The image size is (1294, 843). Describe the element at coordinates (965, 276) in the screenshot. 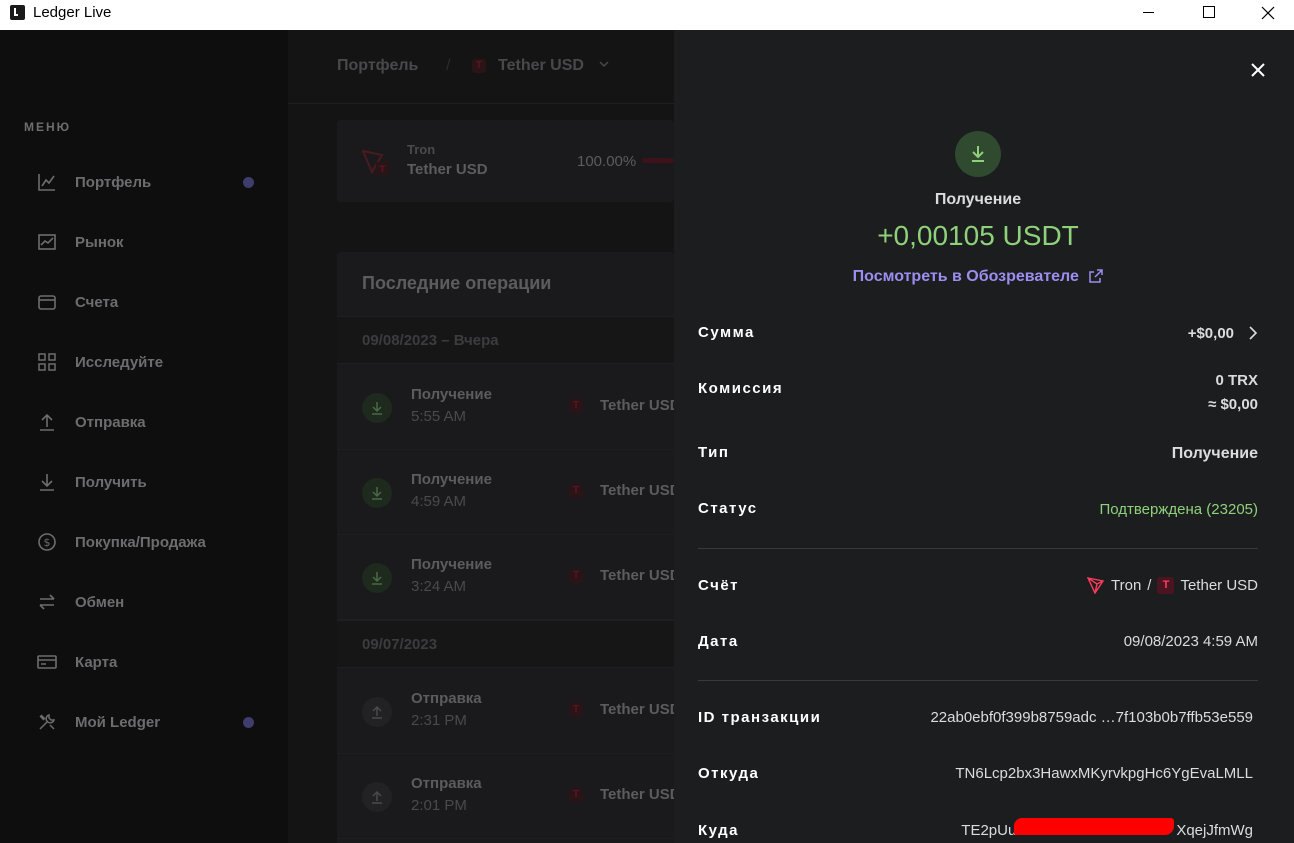

I see `explorer-link-label: Посмотреть в Обозревателе` at that location.